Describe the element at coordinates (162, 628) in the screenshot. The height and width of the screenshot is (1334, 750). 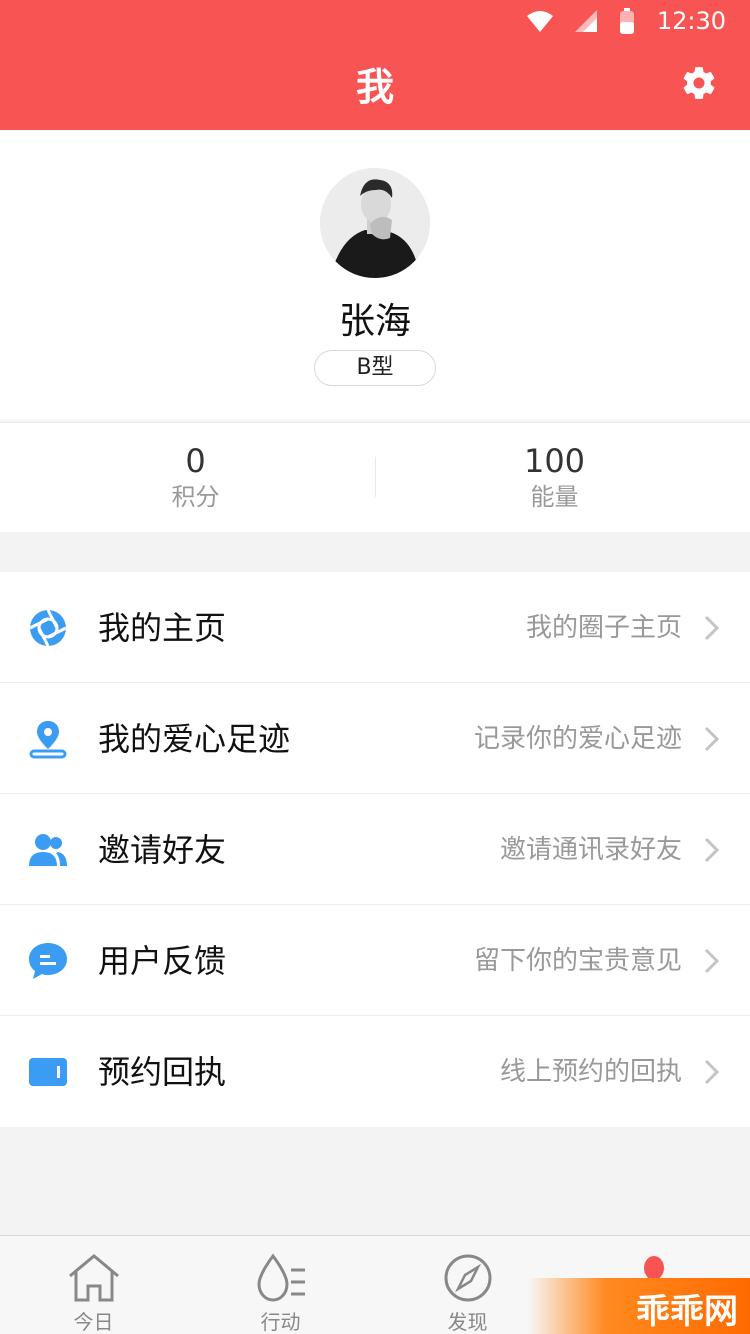
I see `menu-label: 我的主页` at that location.